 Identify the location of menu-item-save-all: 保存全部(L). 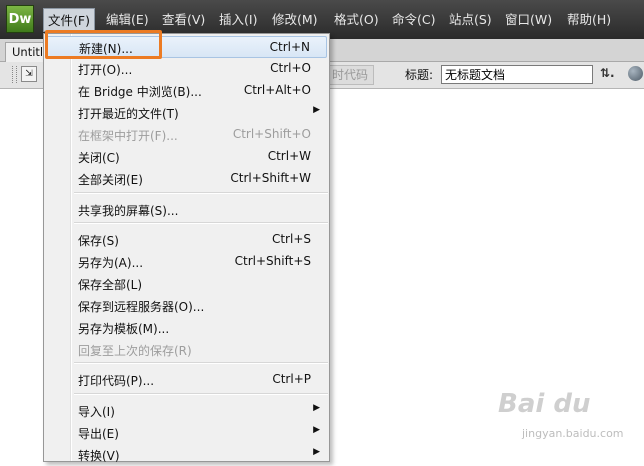
(186, 284).